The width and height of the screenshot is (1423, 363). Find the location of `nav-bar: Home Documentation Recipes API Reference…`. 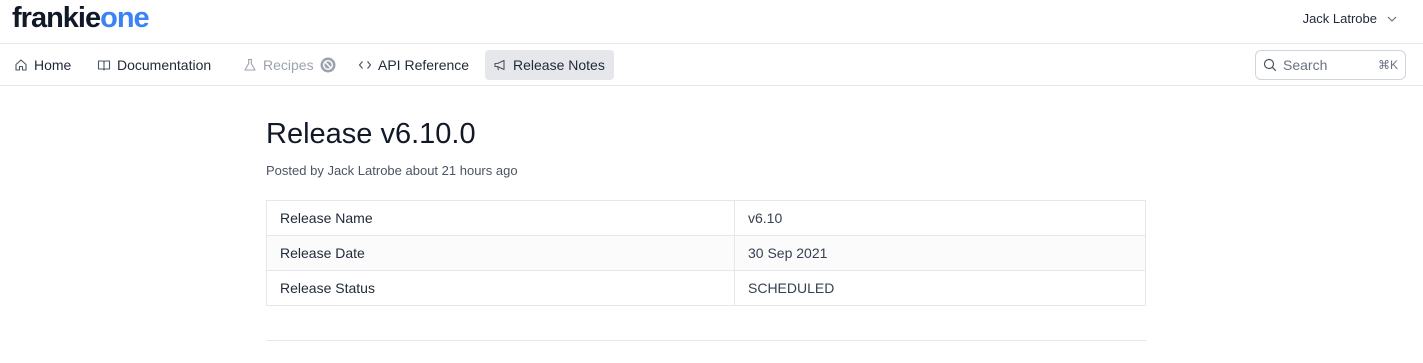

nav-bar: Home Documentation Recipes API Reference… is located at coordinates (711, 65).